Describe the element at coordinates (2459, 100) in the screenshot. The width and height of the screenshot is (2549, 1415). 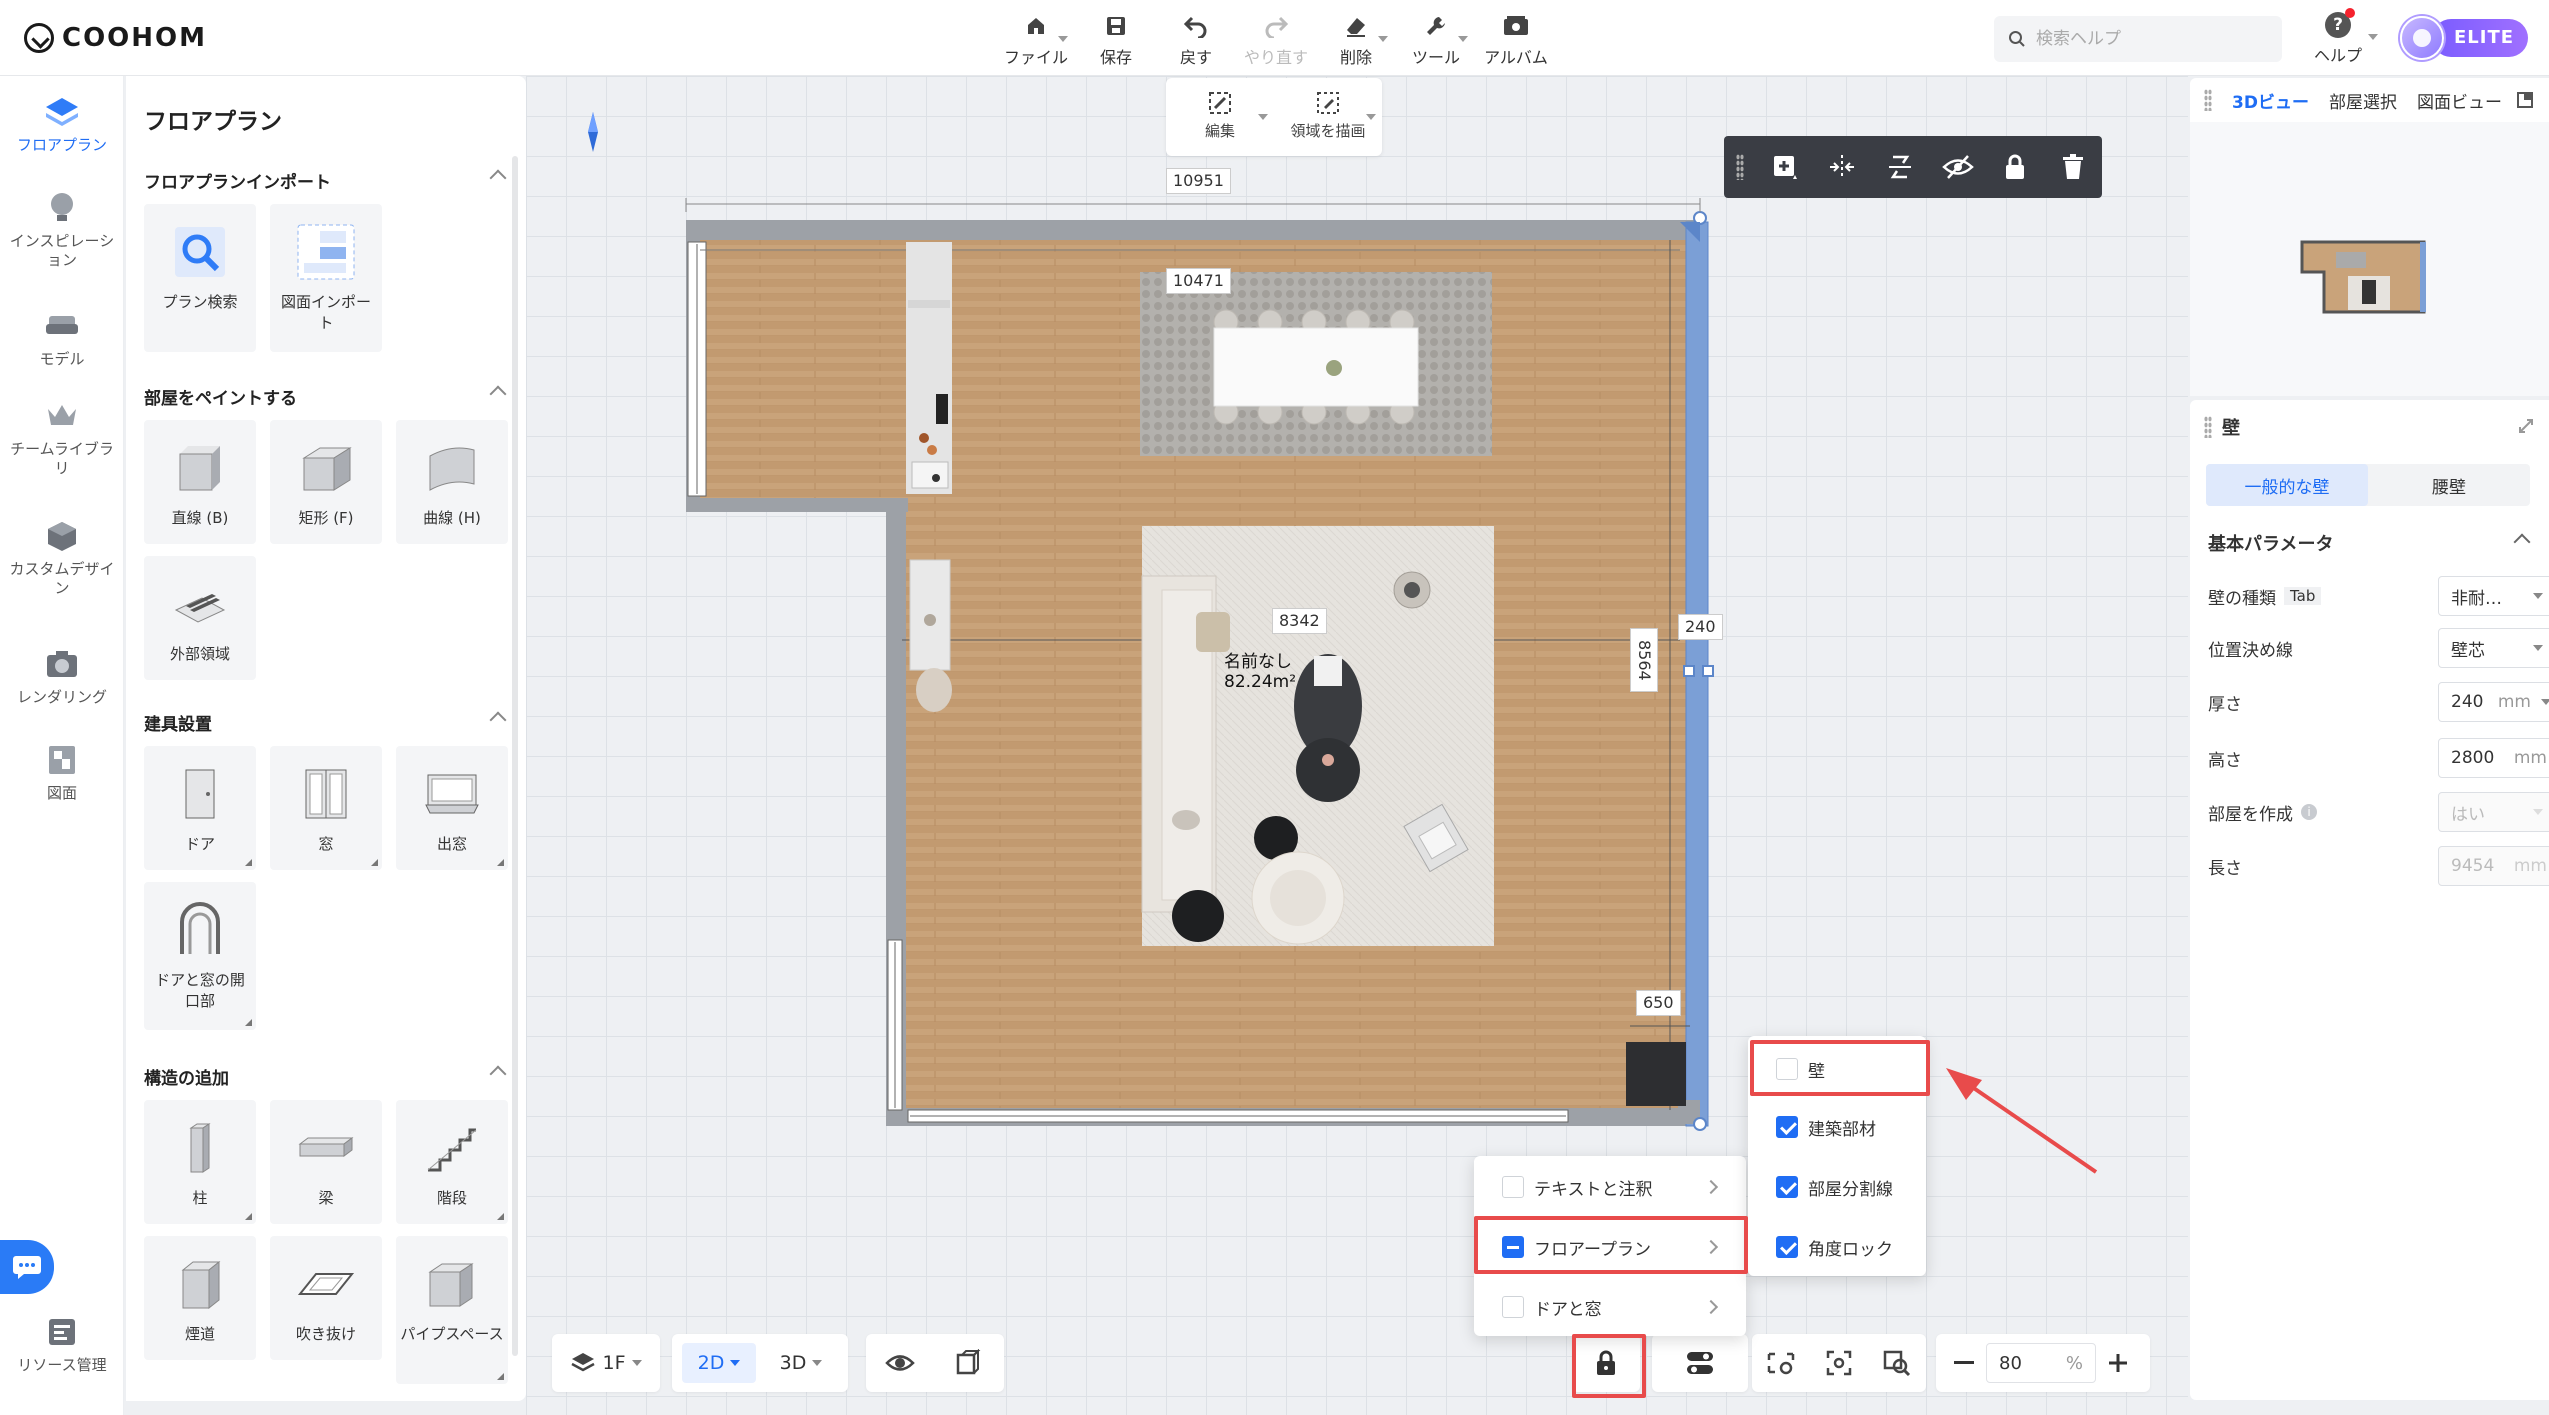
I see `tab-drawing-view: 図面ビュー` at that location.